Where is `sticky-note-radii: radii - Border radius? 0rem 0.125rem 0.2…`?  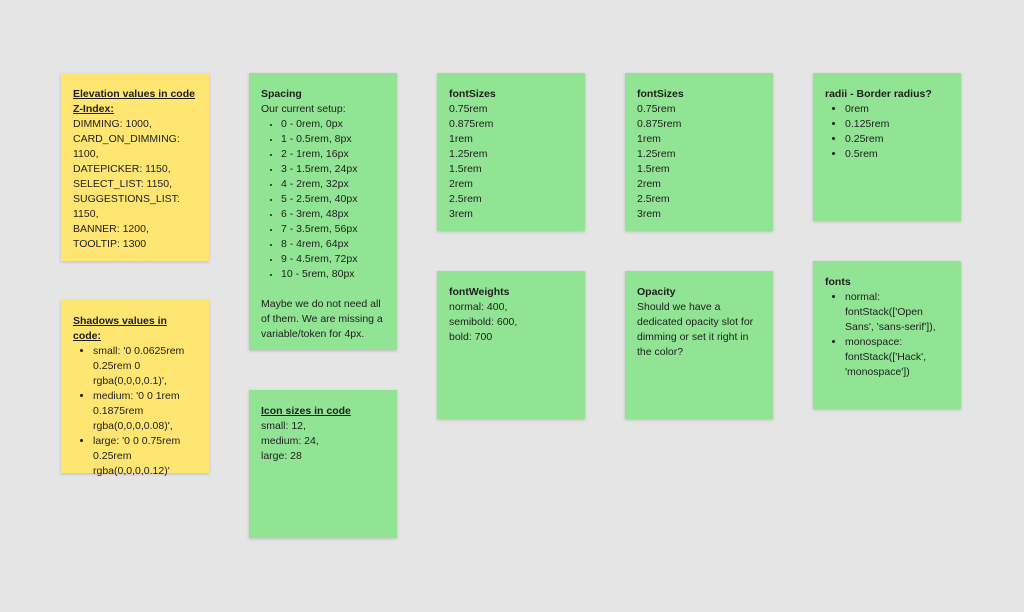 sticky-note-radii: radii - Border radius? 0rem 0.125rem 0.2… is located at coordinates (887, 147).